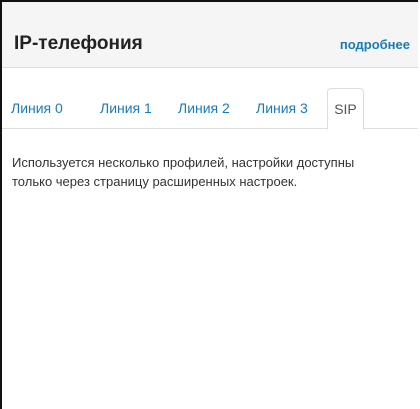  Describe the element at coordinates (345, 109) in the screenshot. I see `tab-sip: SIP` at that location.